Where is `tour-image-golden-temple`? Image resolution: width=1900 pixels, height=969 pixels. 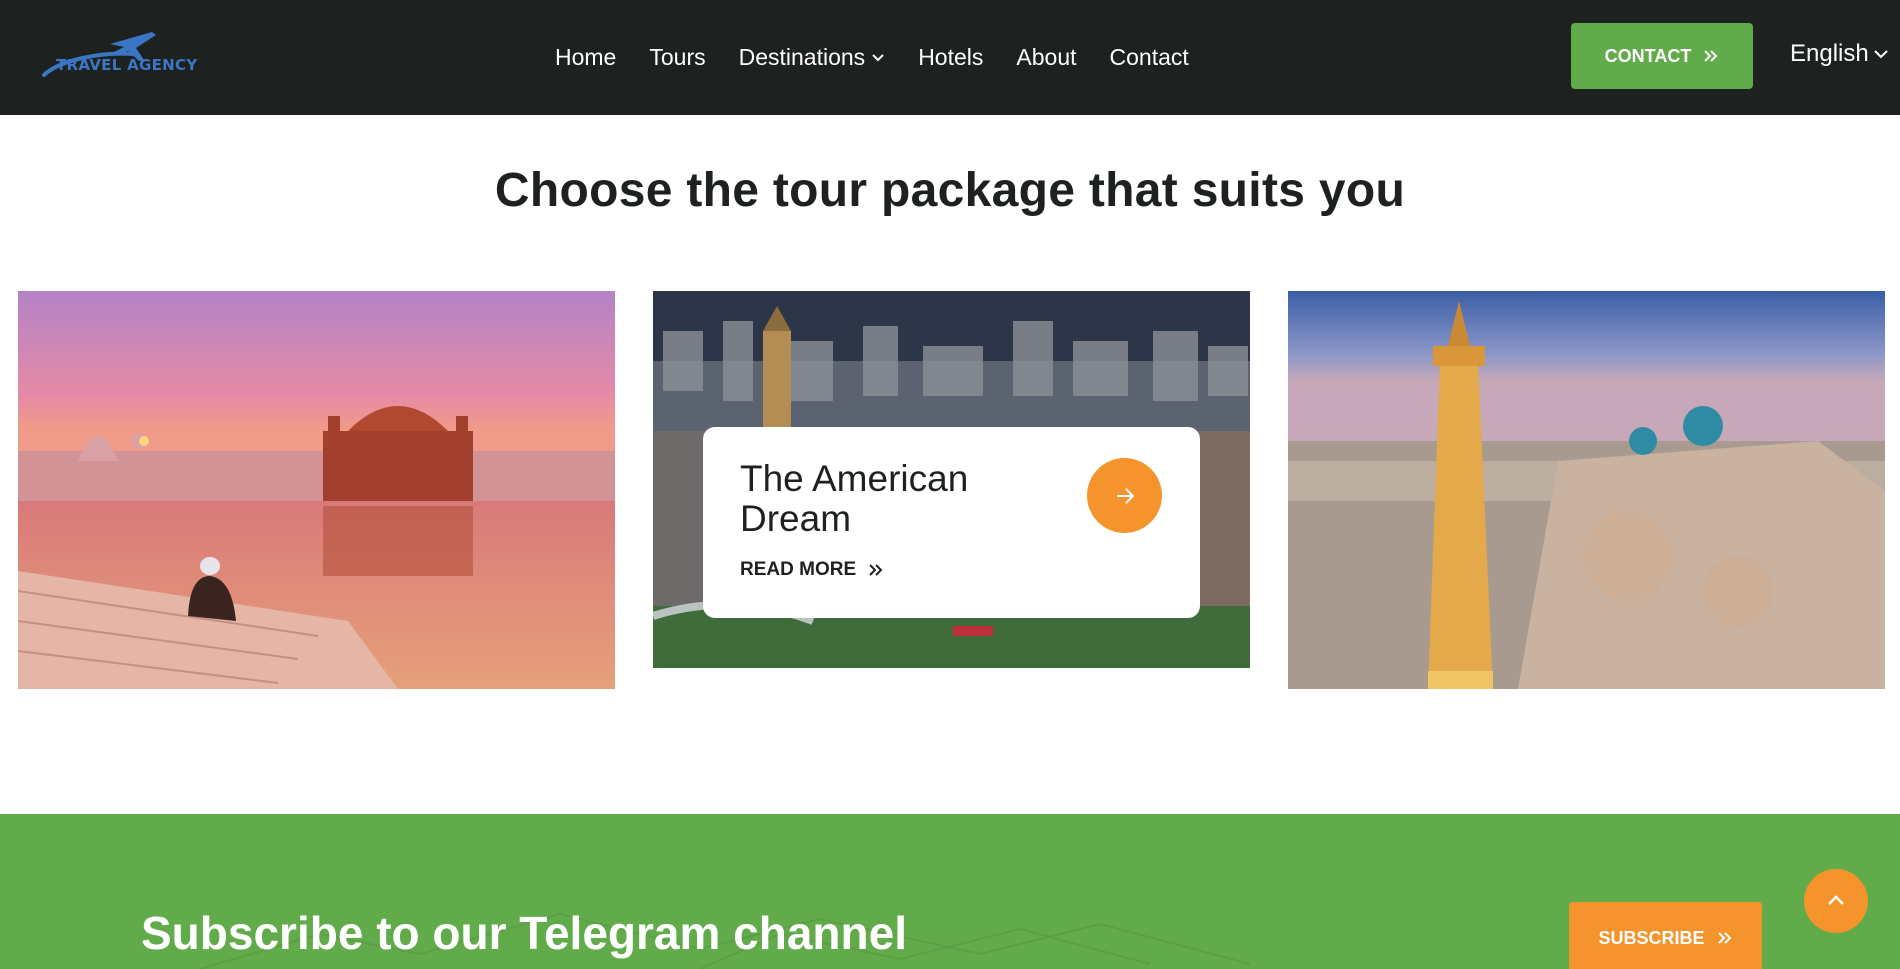
tour-image-golden-temple is located at coordinates (316, 490).